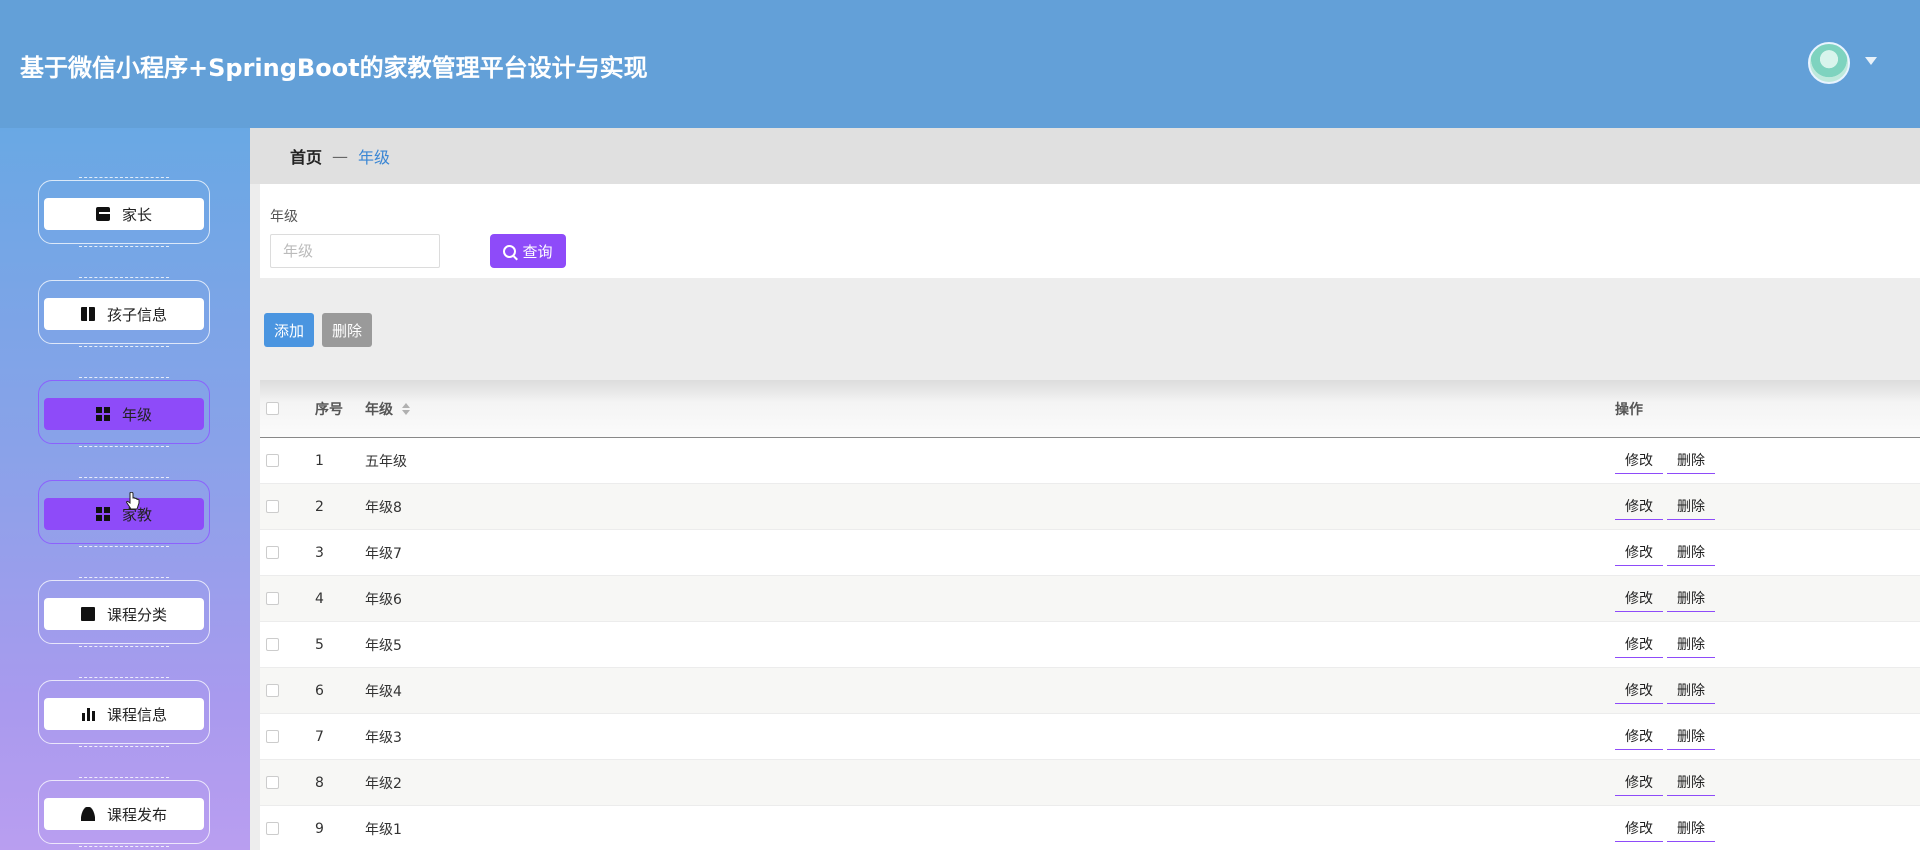 The width and height of the screenshot is (1920, 850). I want to click on row-grade: 年级1, so click(383, 829).